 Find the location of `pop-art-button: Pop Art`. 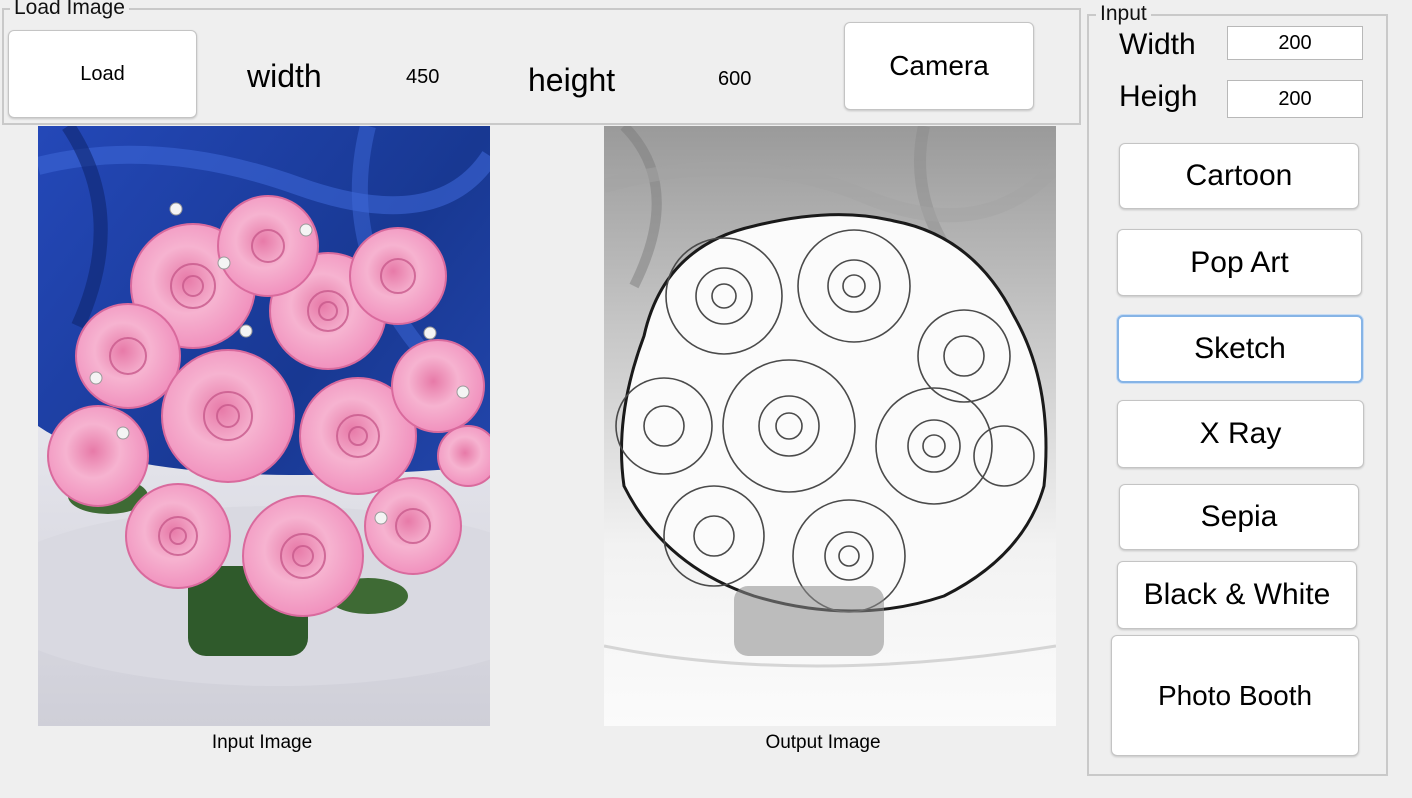

pop-art-button: Pop Art is located at coordinates (1239, 262).